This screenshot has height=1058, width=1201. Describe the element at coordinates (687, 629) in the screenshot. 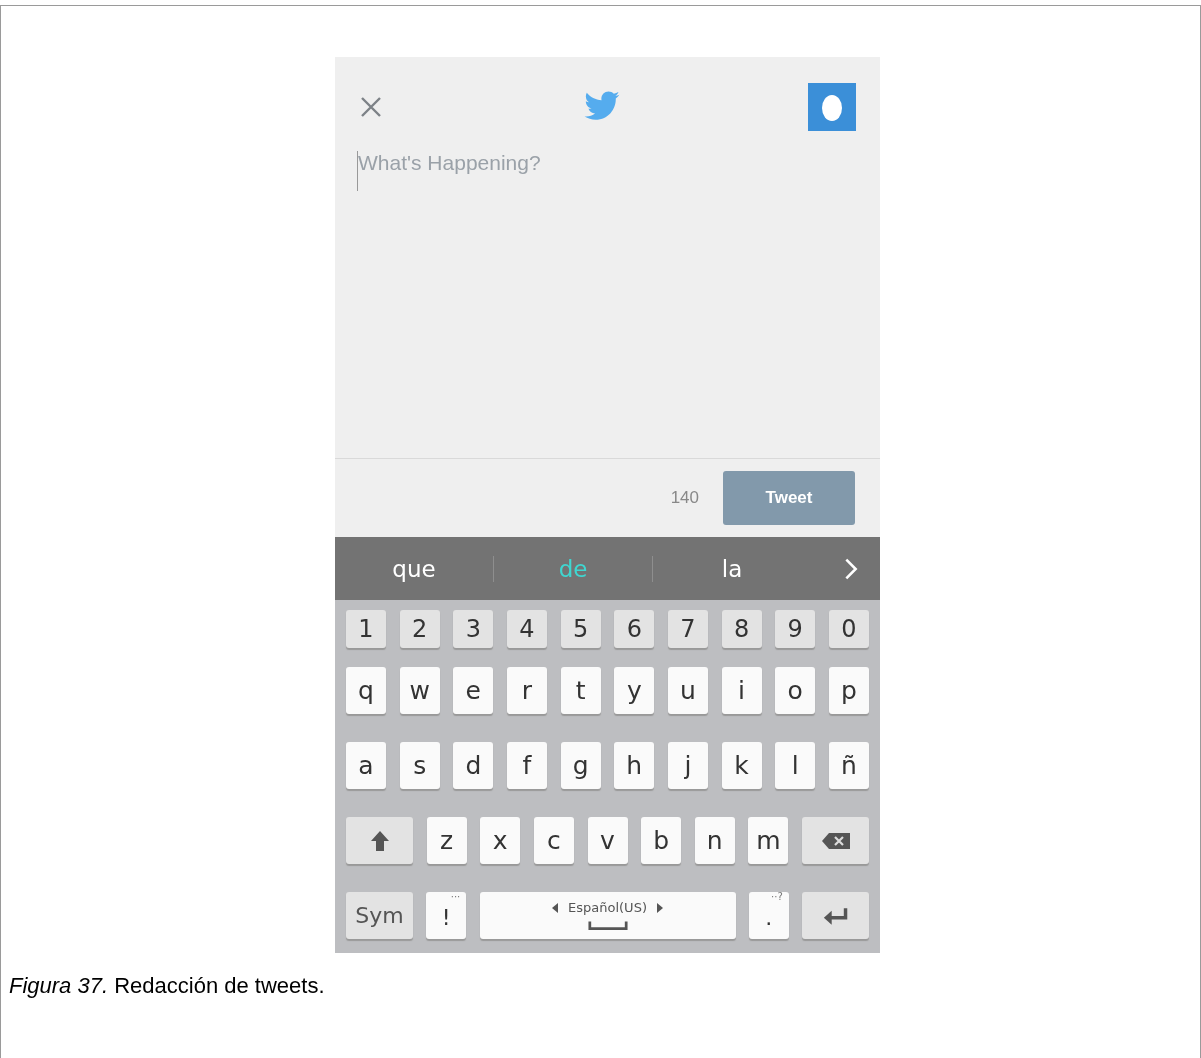

I see `number-key: 7` at that location.